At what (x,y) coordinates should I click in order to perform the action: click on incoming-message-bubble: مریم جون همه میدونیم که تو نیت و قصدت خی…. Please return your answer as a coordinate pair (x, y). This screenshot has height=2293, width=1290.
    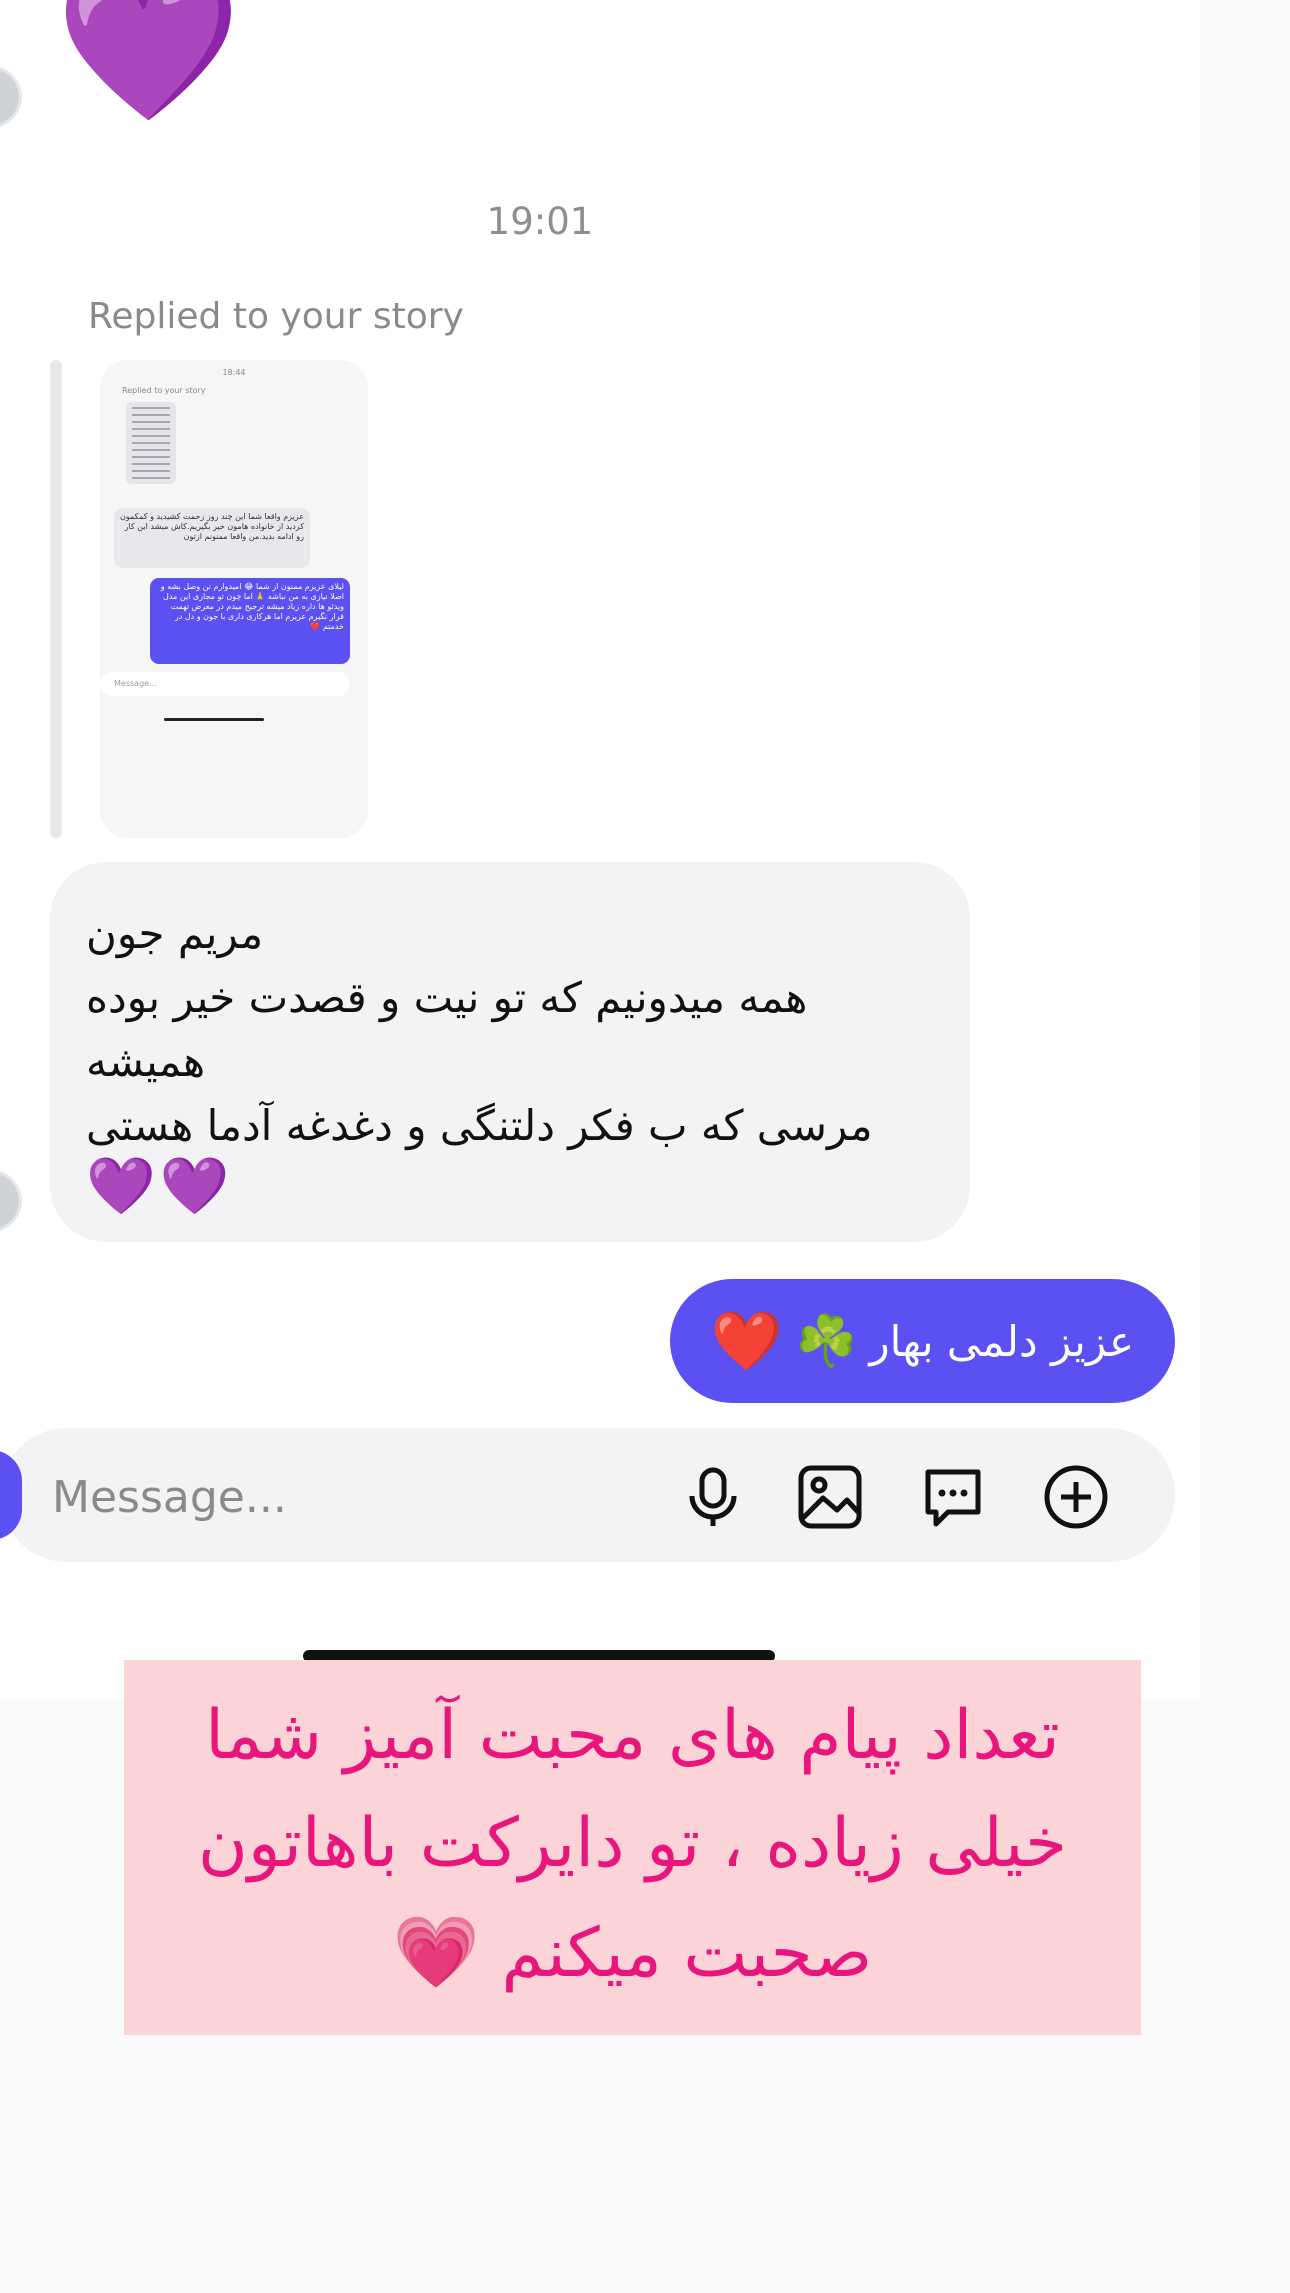
    Looking at the image, I should click on (510, 1052).